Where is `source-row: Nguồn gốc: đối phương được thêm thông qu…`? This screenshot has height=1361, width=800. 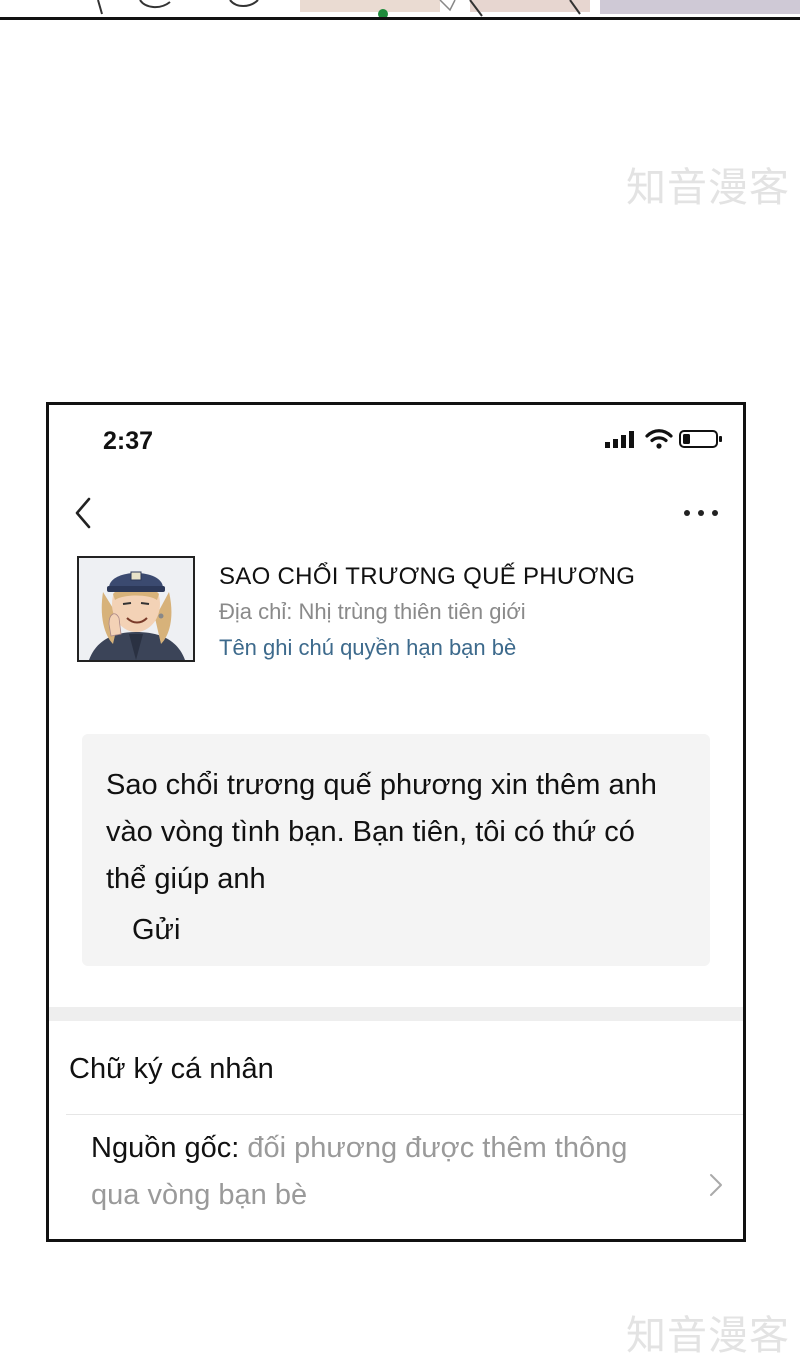
source-row: Nguồn gốc: đối phương được thêm thông qu… is located at coordinates (396, 1175).